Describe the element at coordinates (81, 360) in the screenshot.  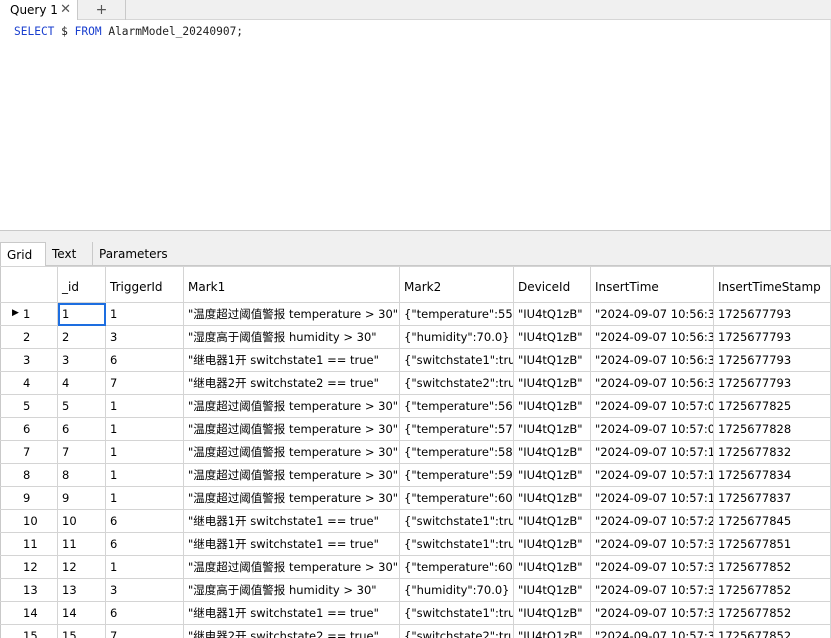
I see `table-cell: 3` at that location.